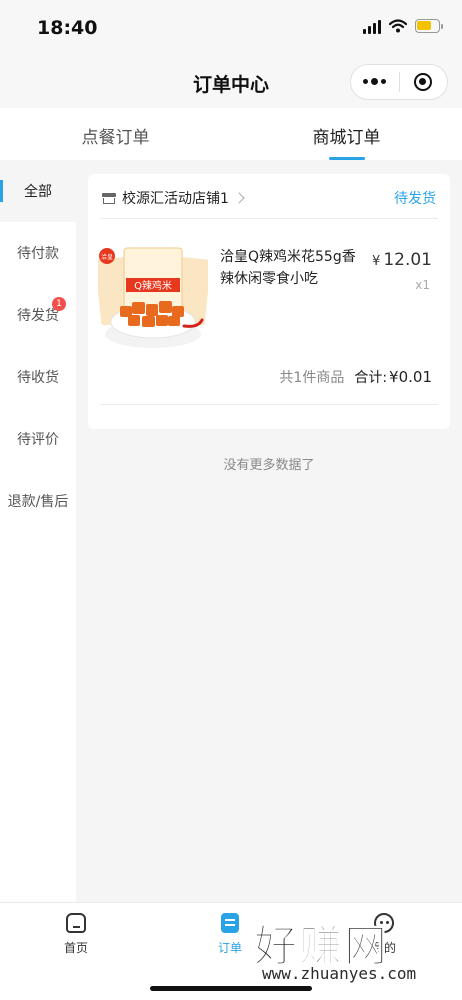 The height and width of the screenshot is (1000, 462). What do you see at coordinates (38, 501) in the screenshot?
I see `side-item-refund: 退款/售后` at bounding box center [38, 501].